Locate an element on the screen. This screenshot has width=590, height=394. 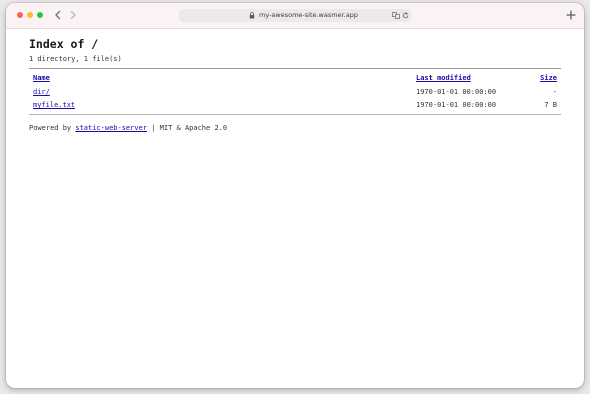
zoom-window-button is located at coordinates (40, 15).